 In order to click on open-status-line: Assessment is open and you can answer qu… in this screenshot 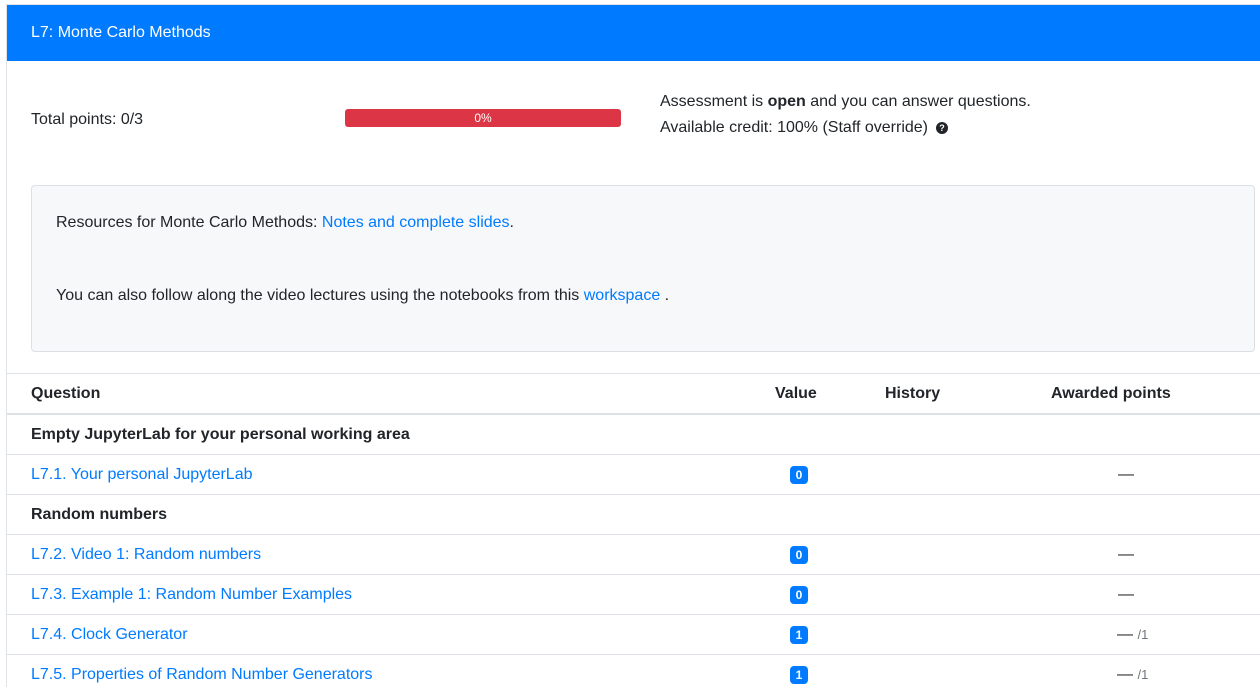, I will do `click(845, 102)`.